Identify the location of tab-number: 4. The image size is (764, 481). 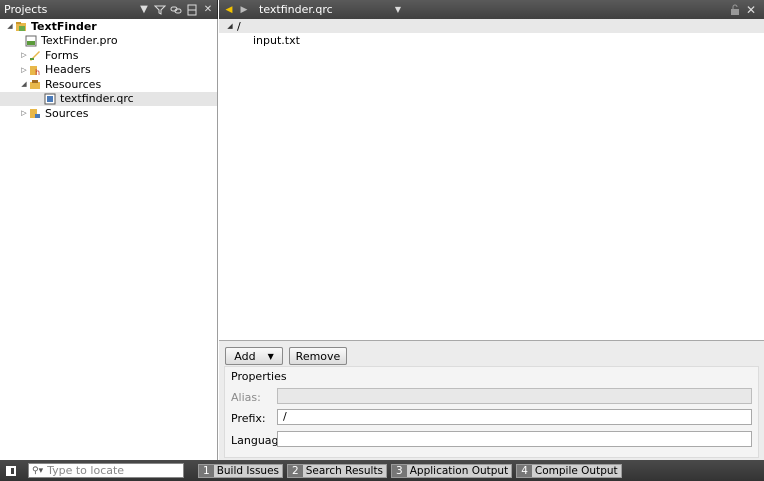
(524, 470).